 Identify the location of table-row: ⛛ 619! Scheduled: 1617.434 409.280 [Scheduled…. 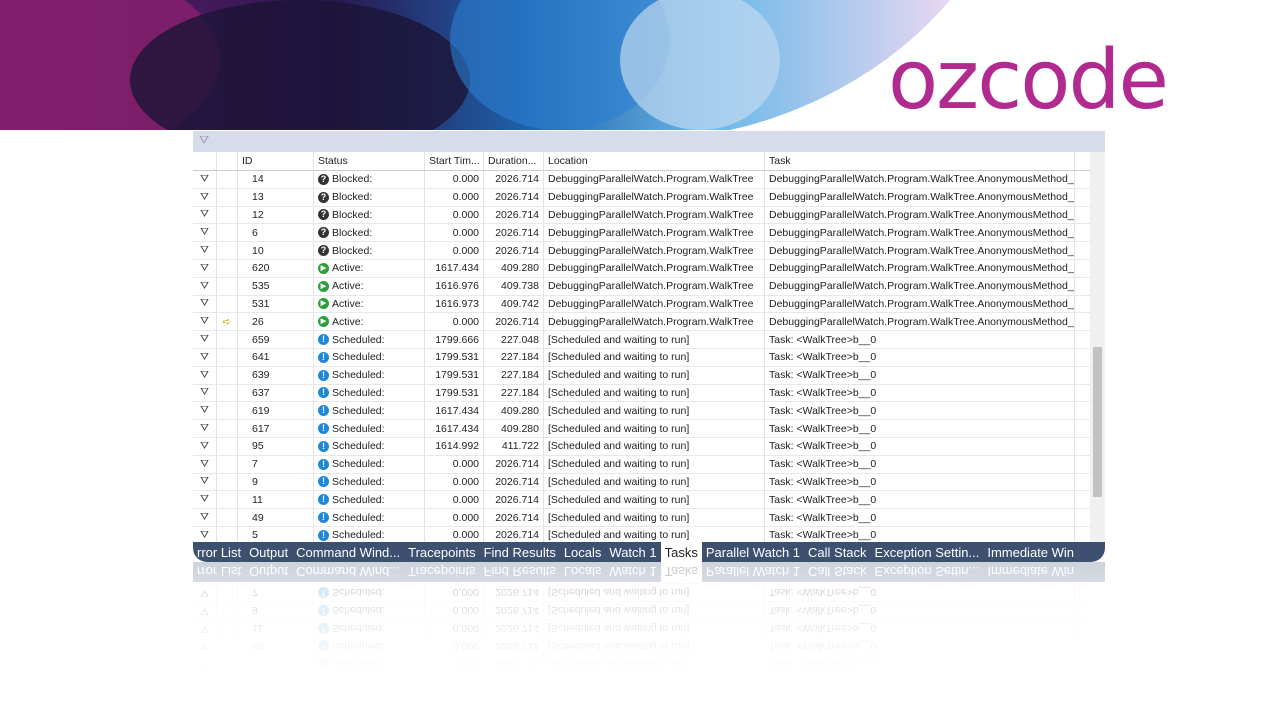
(641, 411).